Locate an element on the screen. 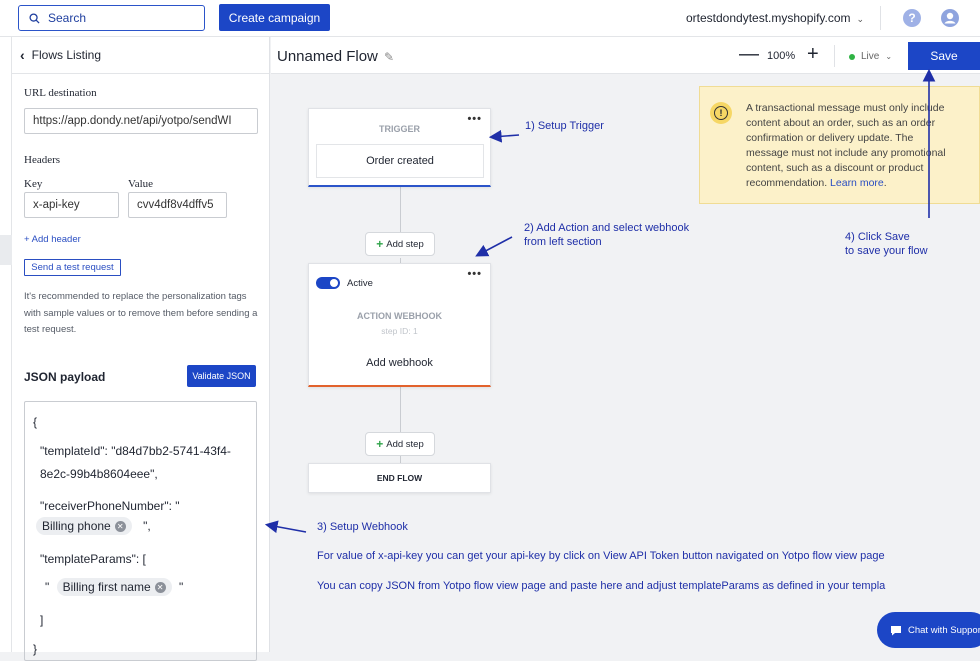  flow-toolbar: Unnamed Flow ✎ — 100% + Live ⌄ Save is located at coordinates (625, 55).